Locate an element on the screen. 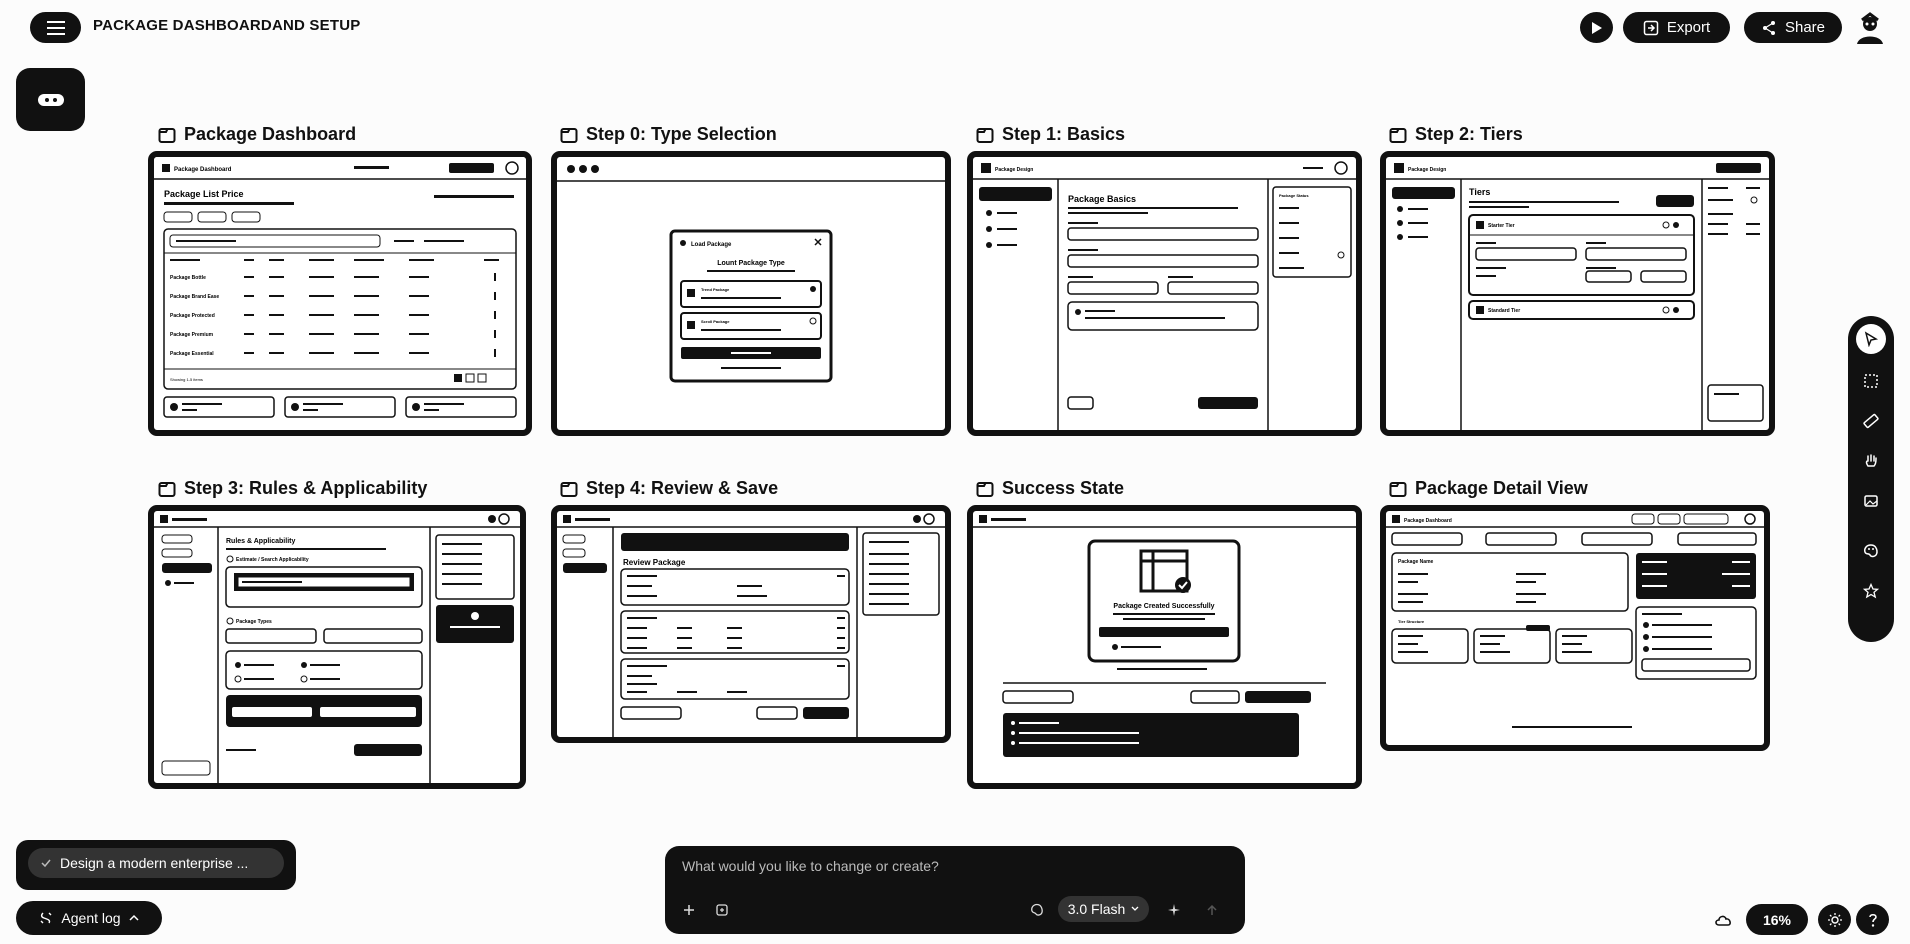 The image size is (1910, 944). model-label: 3.0 Flash is located at coordinates (1096, 909).